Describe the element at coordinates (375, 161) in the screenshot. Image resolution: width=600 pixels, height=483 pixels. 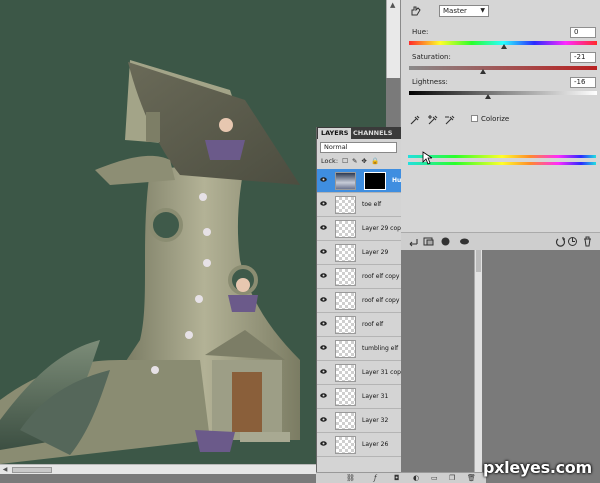
I see `lock-all-icon: 🔒` at that location.